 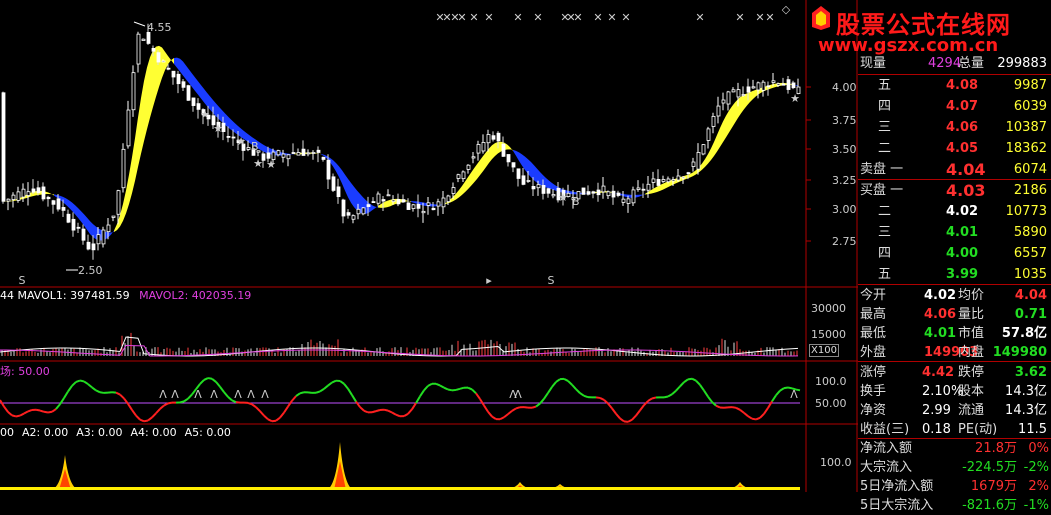 I want to click on stat-row: 今开4.02均价4.04, so click(x=954, y=295).